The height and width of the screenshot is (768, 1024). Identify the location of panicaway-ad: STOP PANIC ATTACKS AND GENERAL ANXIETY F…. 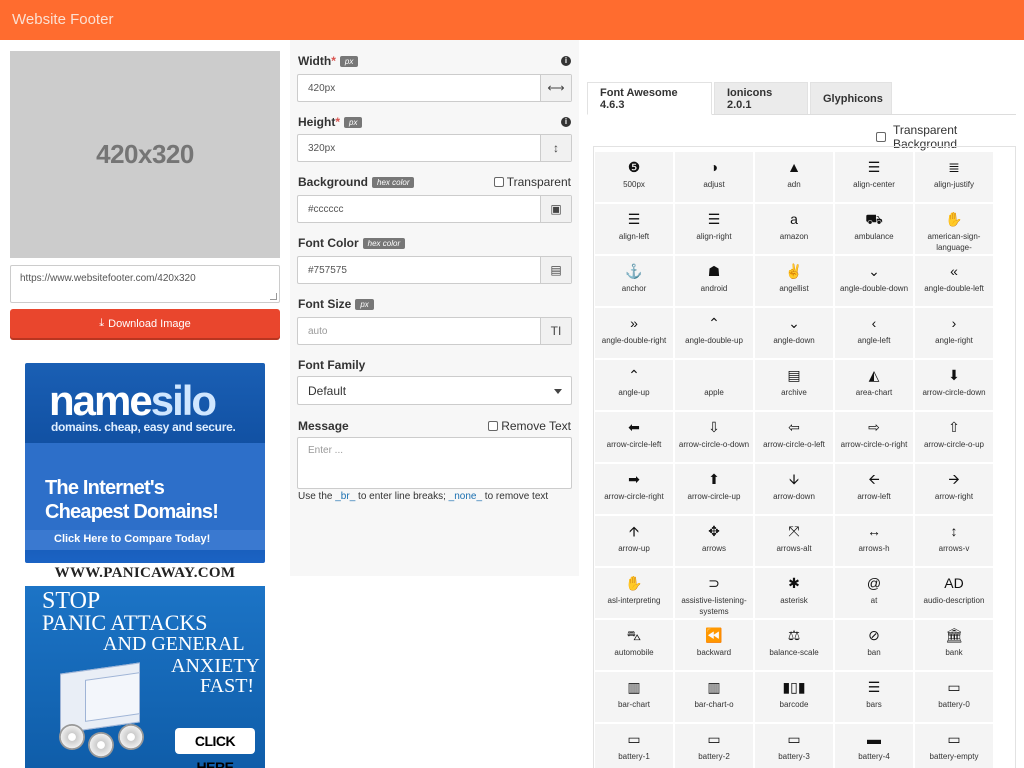
(145, 677).